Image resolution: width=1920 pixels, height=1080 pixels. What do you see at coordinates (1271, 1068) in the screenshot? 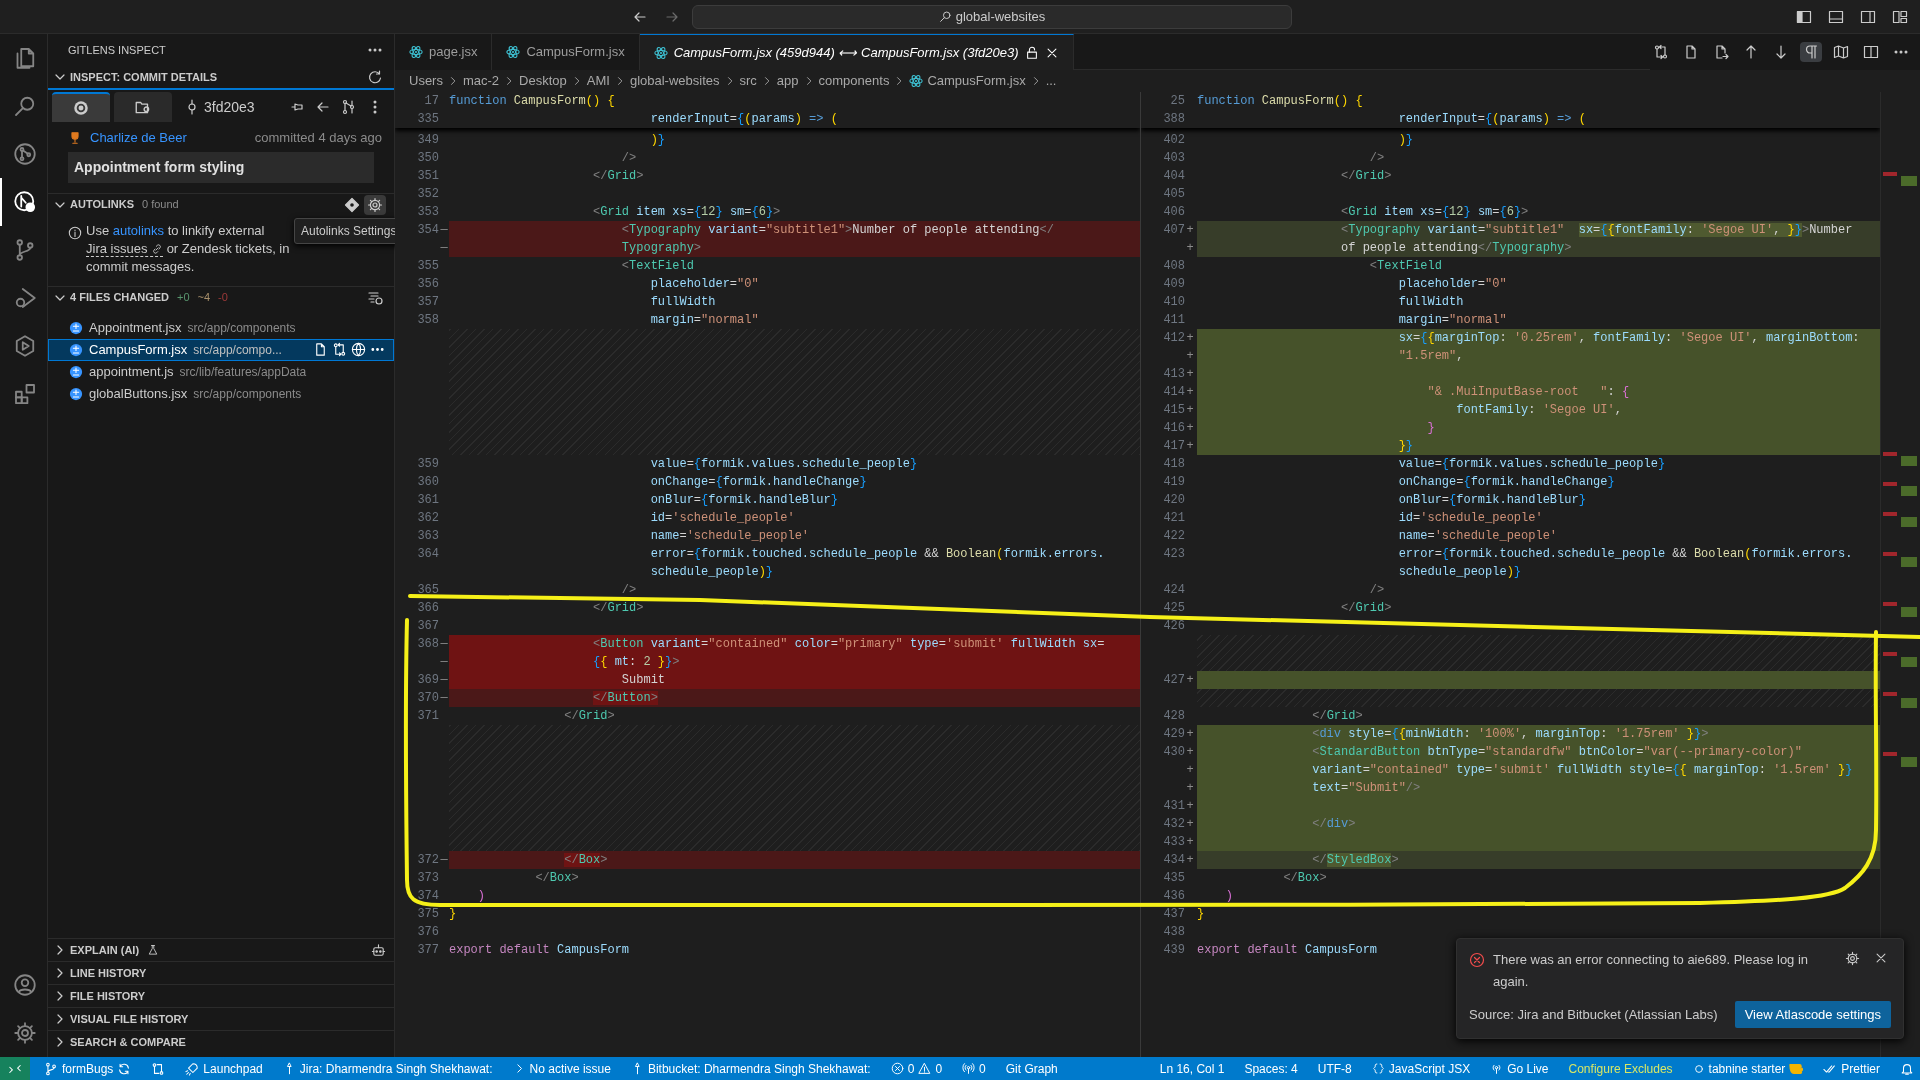
I see `status-item: Spaces: 4` at bounding box center [1271, 1068].